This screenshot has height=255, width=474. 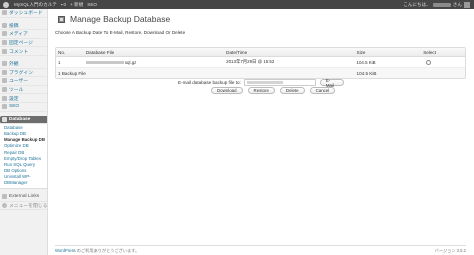 I want to click on delete-button: Delete, so click(x=292, y=90).